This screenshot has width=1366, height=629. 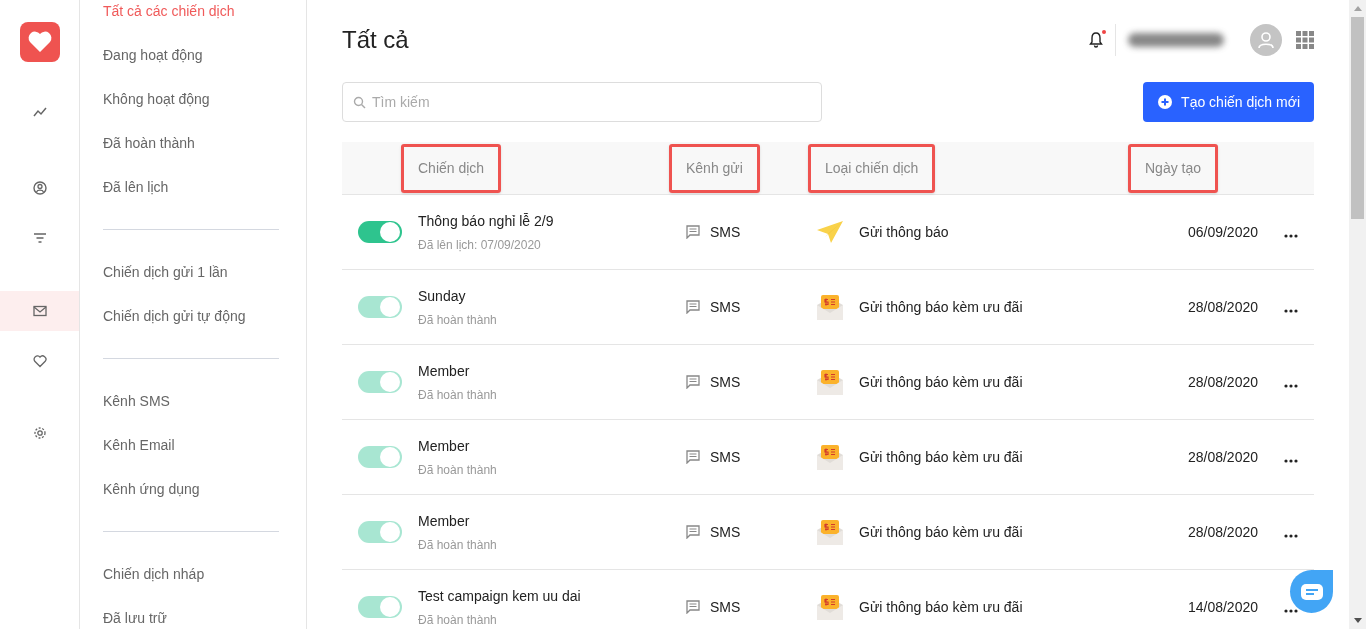 What do you see at coordinates (380, 232) in the screenshot?
I see `toggle-switch` at bounding box center [380, 232].